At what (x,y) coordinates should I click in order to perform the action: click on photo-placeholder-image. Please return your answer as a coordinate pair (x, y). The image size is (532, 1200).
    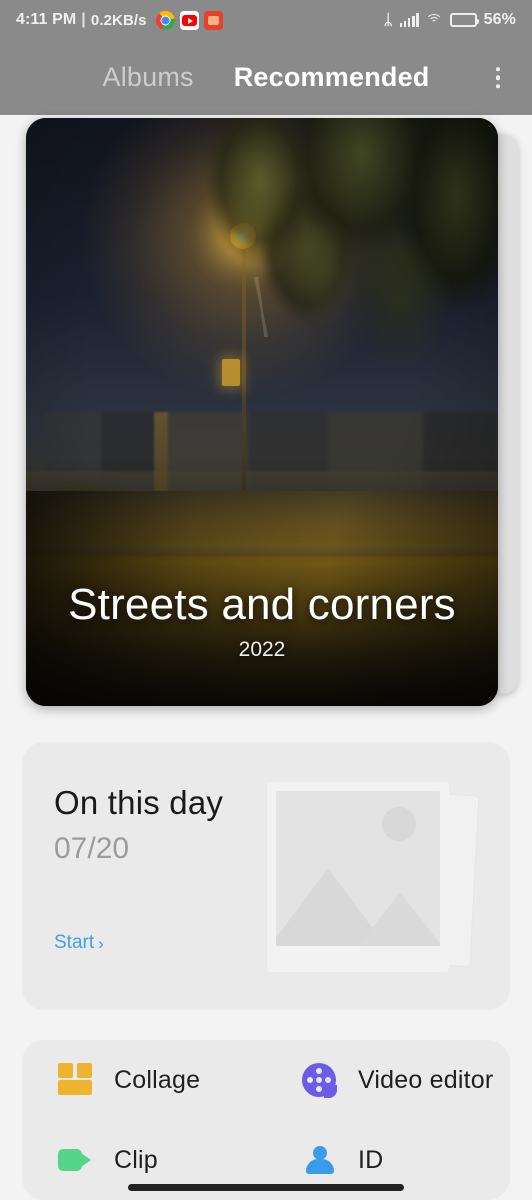
    Looking at the image, I should click on (358, 868).